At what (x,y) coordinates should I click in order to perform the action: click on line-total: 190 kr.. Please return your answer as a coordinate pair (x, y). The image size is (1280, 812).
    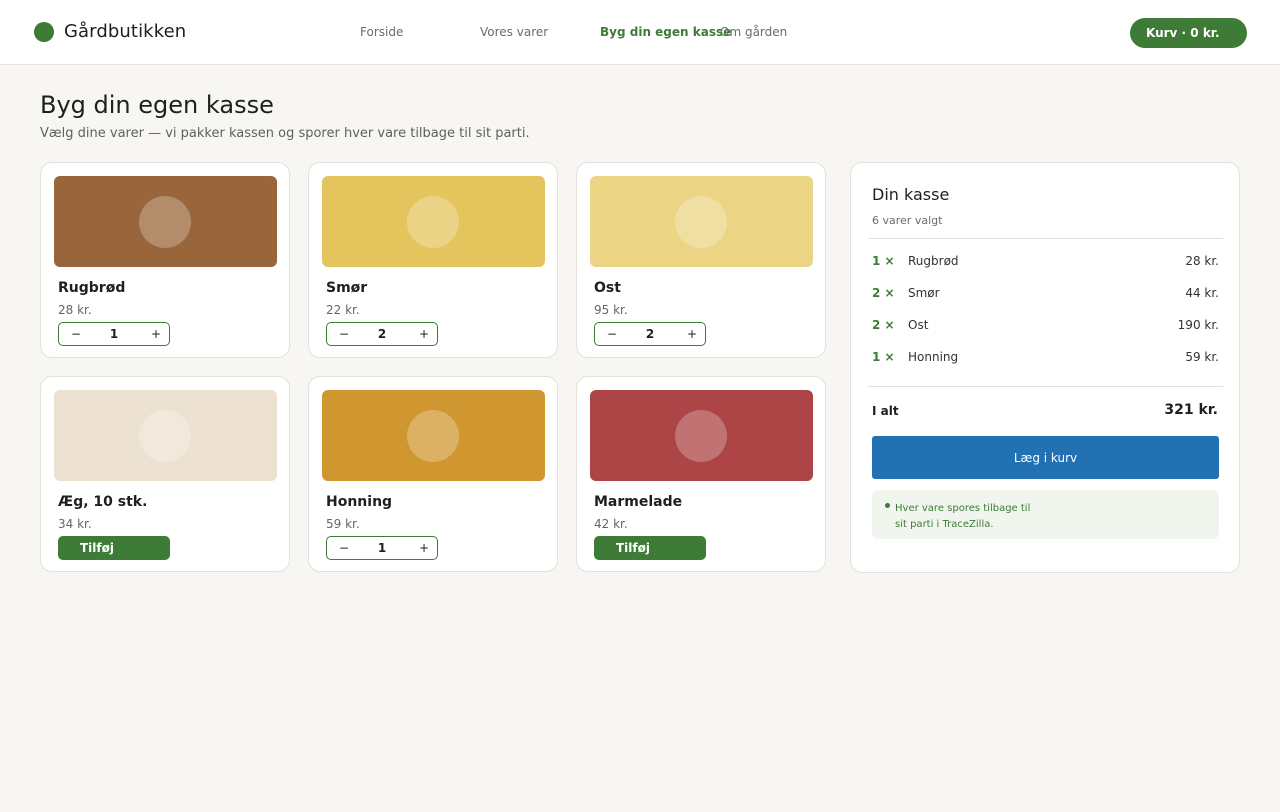
    Looking at the image, I should click on (1198, 325).